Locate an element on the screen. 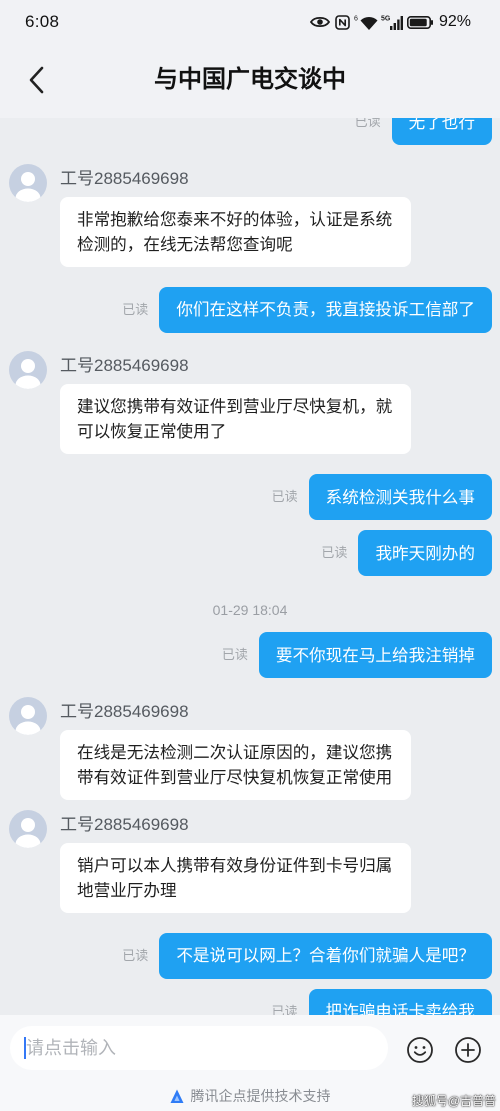 The height and width of the screenshot is (1111, 500). message-timestamp: 01-29 18:04 is located at coordinates (250, 610).